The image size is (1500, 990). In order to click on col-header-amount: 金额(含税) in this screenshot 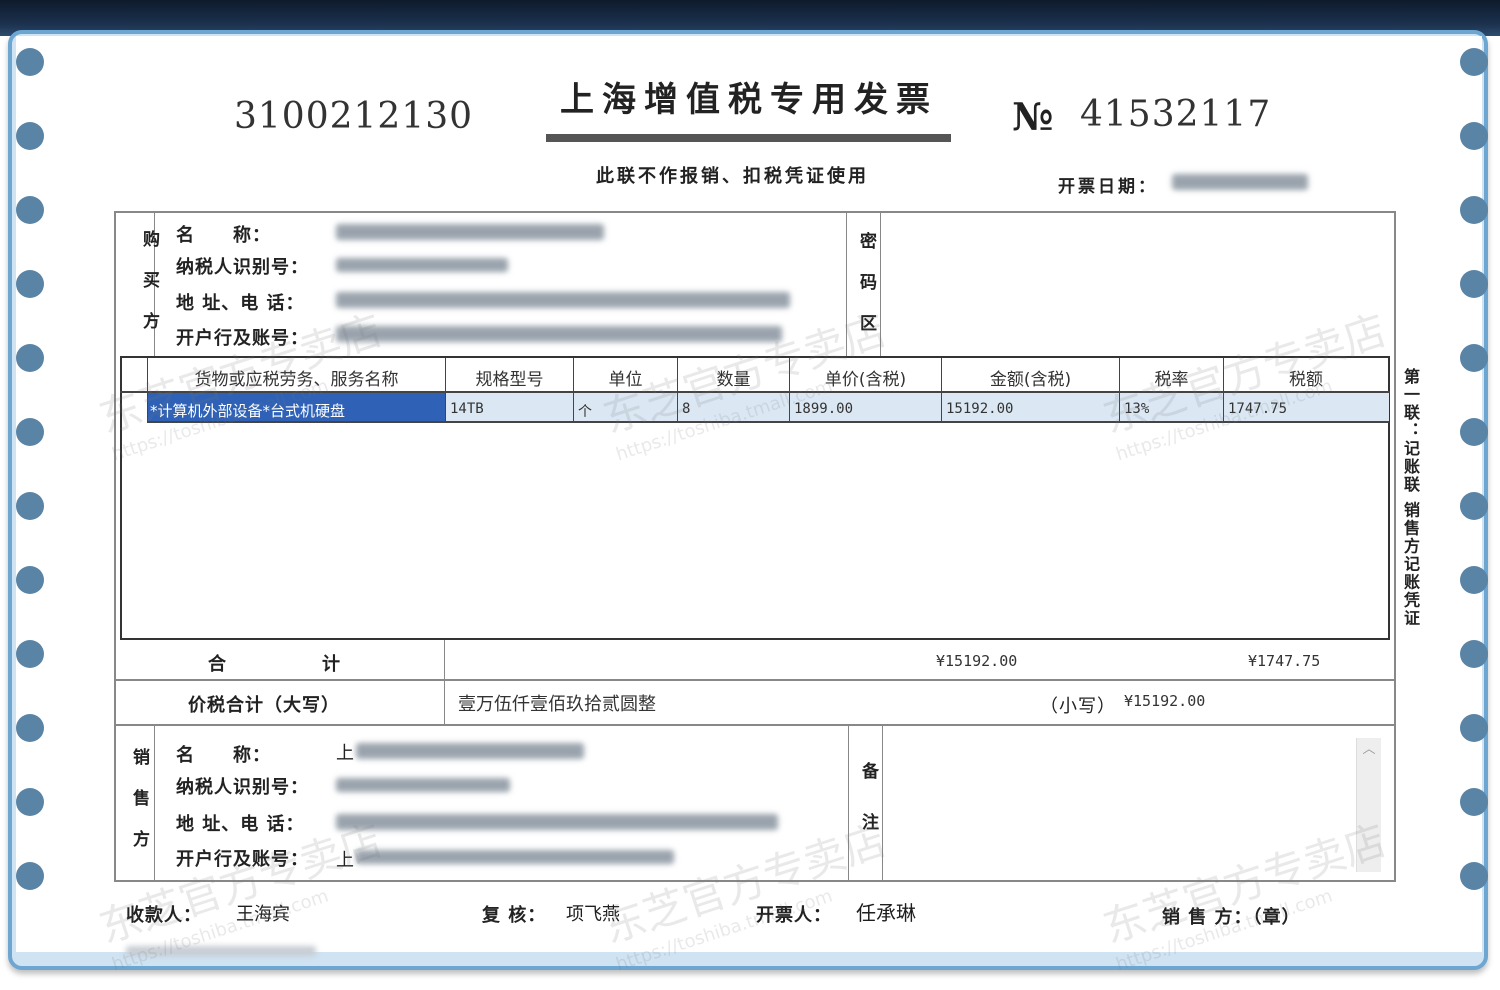, I will do `click(1030, 380)`.